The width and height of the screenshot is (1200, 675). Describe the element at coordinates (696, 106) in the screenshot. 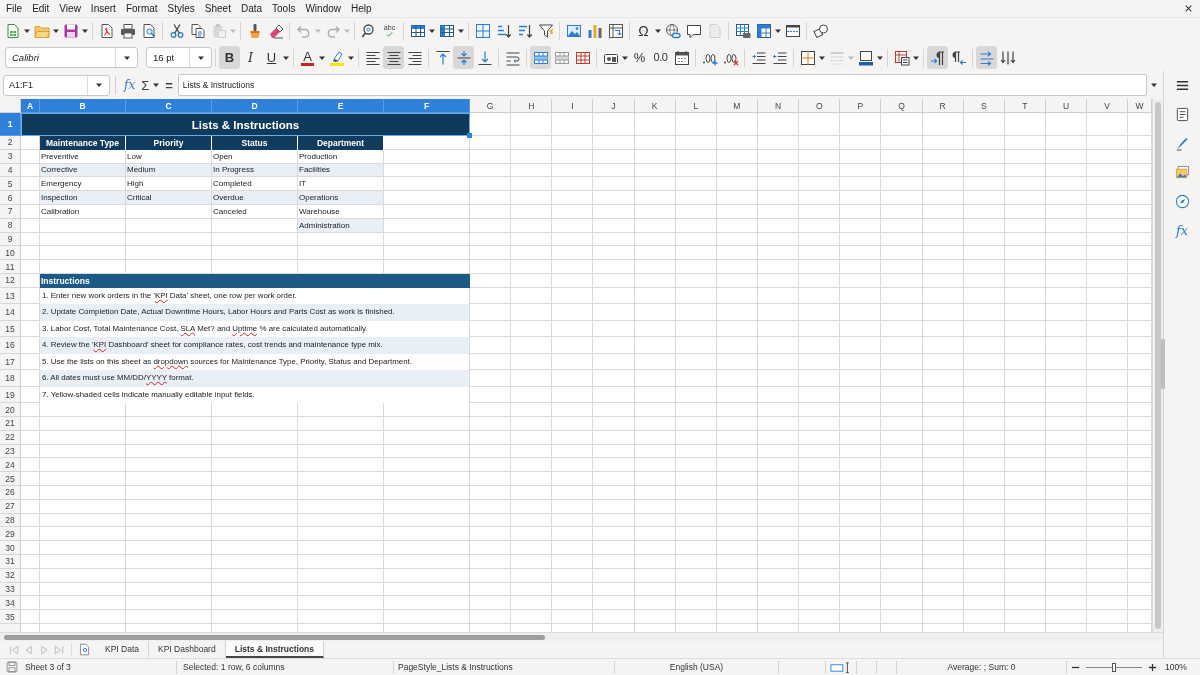

I see `column-header: L` at that location.